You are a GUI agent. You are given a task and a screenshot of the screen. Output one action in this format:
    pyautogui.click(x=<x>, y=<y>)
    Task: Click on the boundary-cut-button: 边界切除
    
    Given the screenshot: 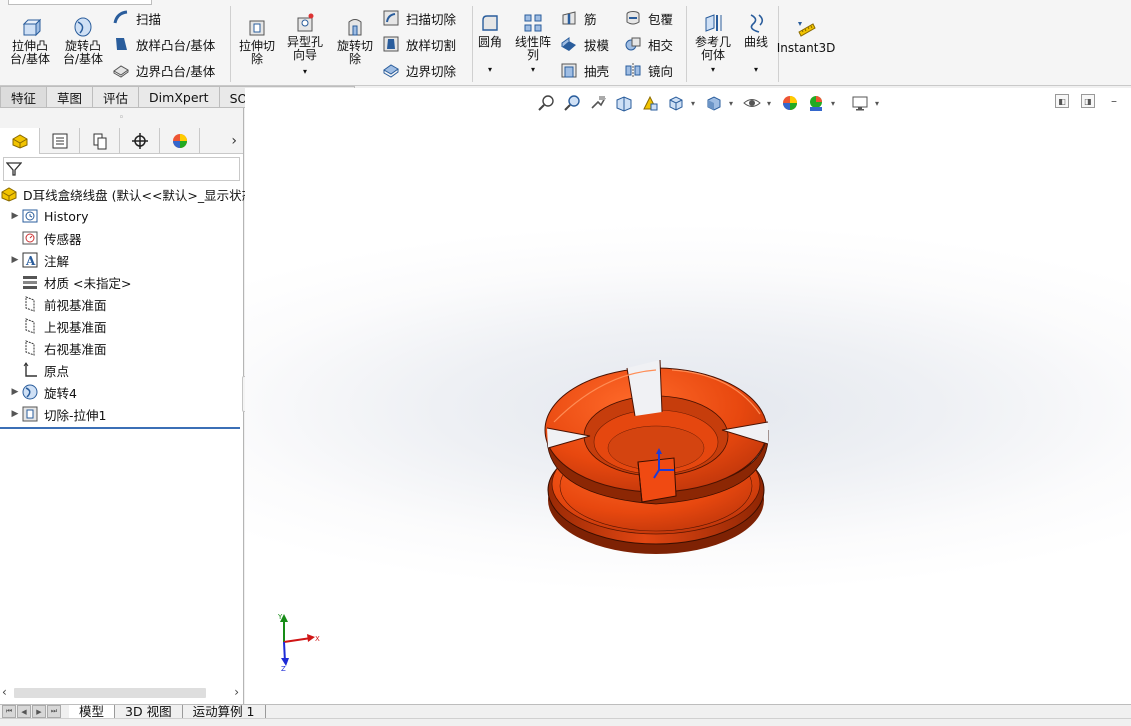 What is the action you would take?
    pyautogui.click(x=419, y=70)
    